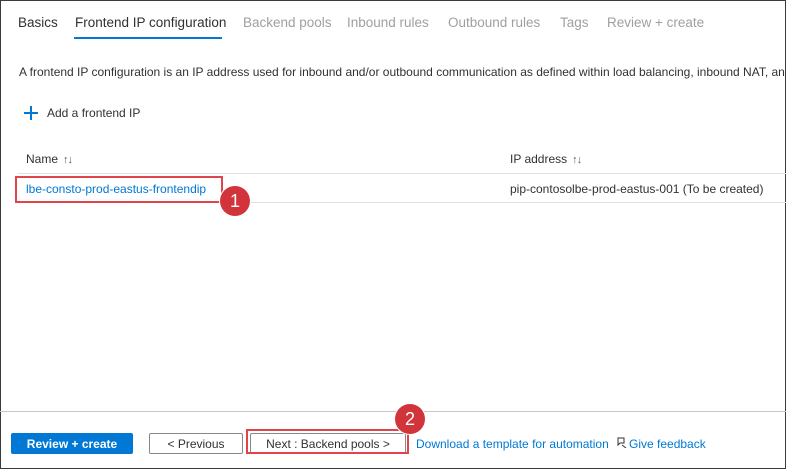 This screenshot has width=786, height=469. I want to click on column-ip-label: IP address, so click(539, 159).